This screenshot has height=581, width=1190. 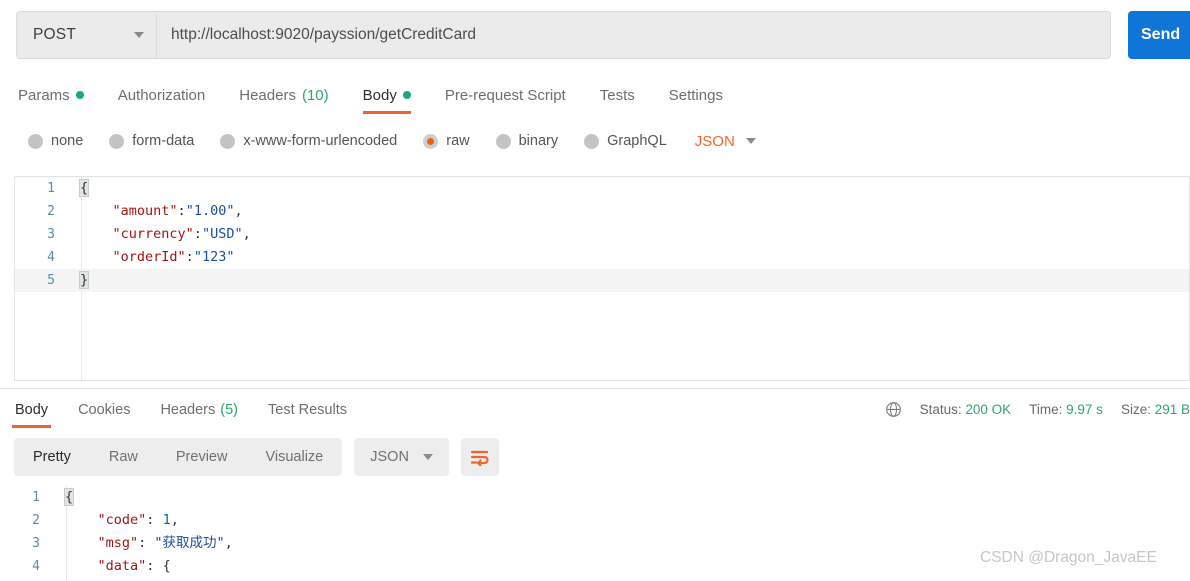 I want to click on wrap-lines-icon, so click(x=479, y=458).